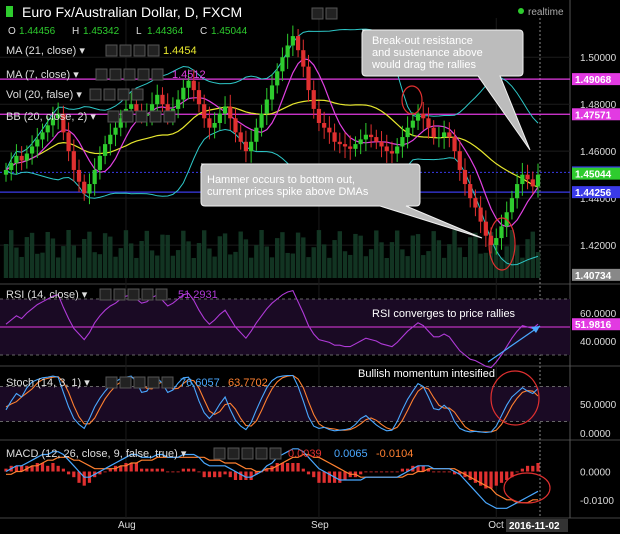 This screenshot has width=620, height=534. Describe the element at coordinates (598, 58) in the screenshot. I see `price-tick-label: 1.50000` at that location.